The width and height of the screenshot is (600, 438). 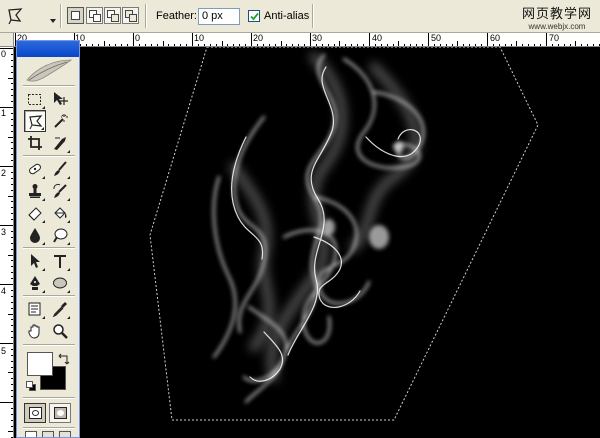 I want to click on anti-alias-checkbox, so click(x=254, y=16).